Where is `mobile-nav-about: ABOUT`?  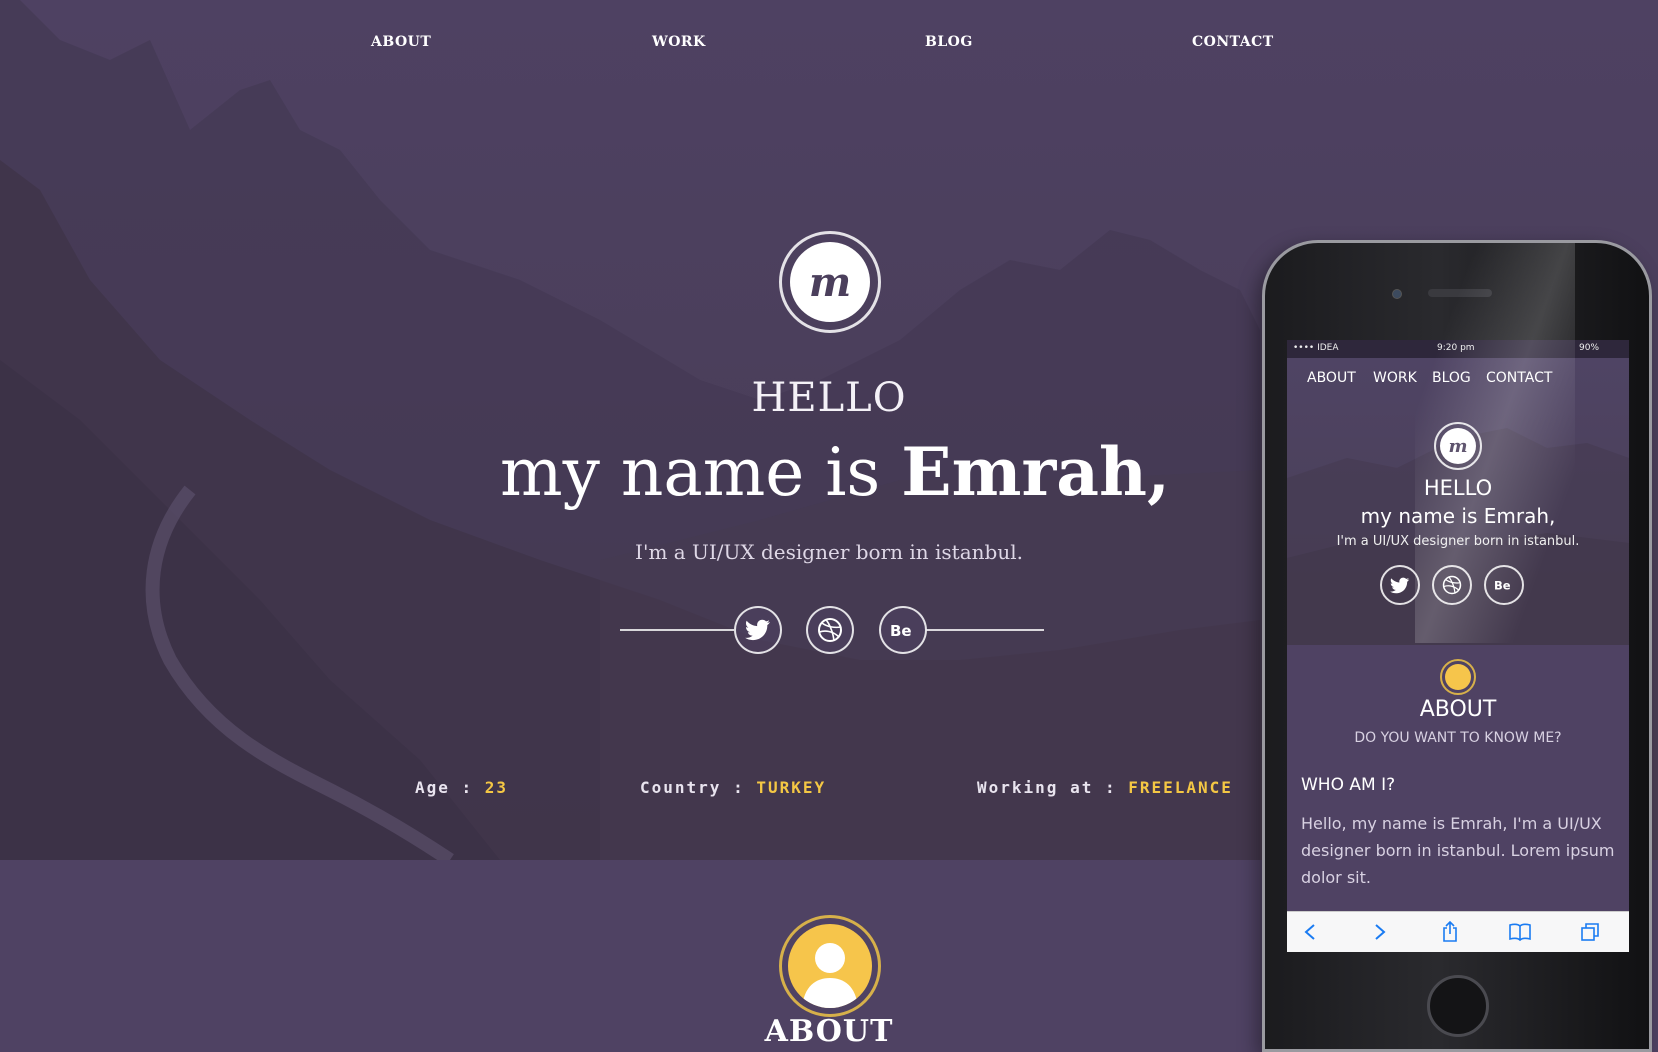
mobile-nav-about: ABOUT is located at coordinates (1331, 378).